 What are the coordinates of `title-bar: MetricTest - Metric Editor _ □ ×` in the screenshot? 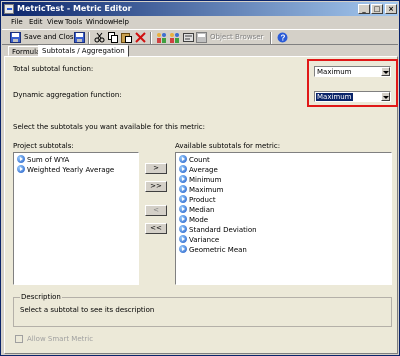 It's located at (200, 9).